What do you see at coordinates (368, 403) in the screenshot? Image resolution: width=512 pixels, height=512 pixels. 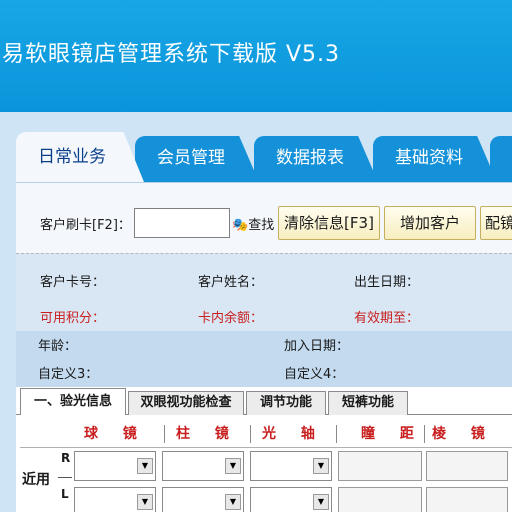 I see `subtab-other-function: 短裤功能` at bounding box center [368, 403].